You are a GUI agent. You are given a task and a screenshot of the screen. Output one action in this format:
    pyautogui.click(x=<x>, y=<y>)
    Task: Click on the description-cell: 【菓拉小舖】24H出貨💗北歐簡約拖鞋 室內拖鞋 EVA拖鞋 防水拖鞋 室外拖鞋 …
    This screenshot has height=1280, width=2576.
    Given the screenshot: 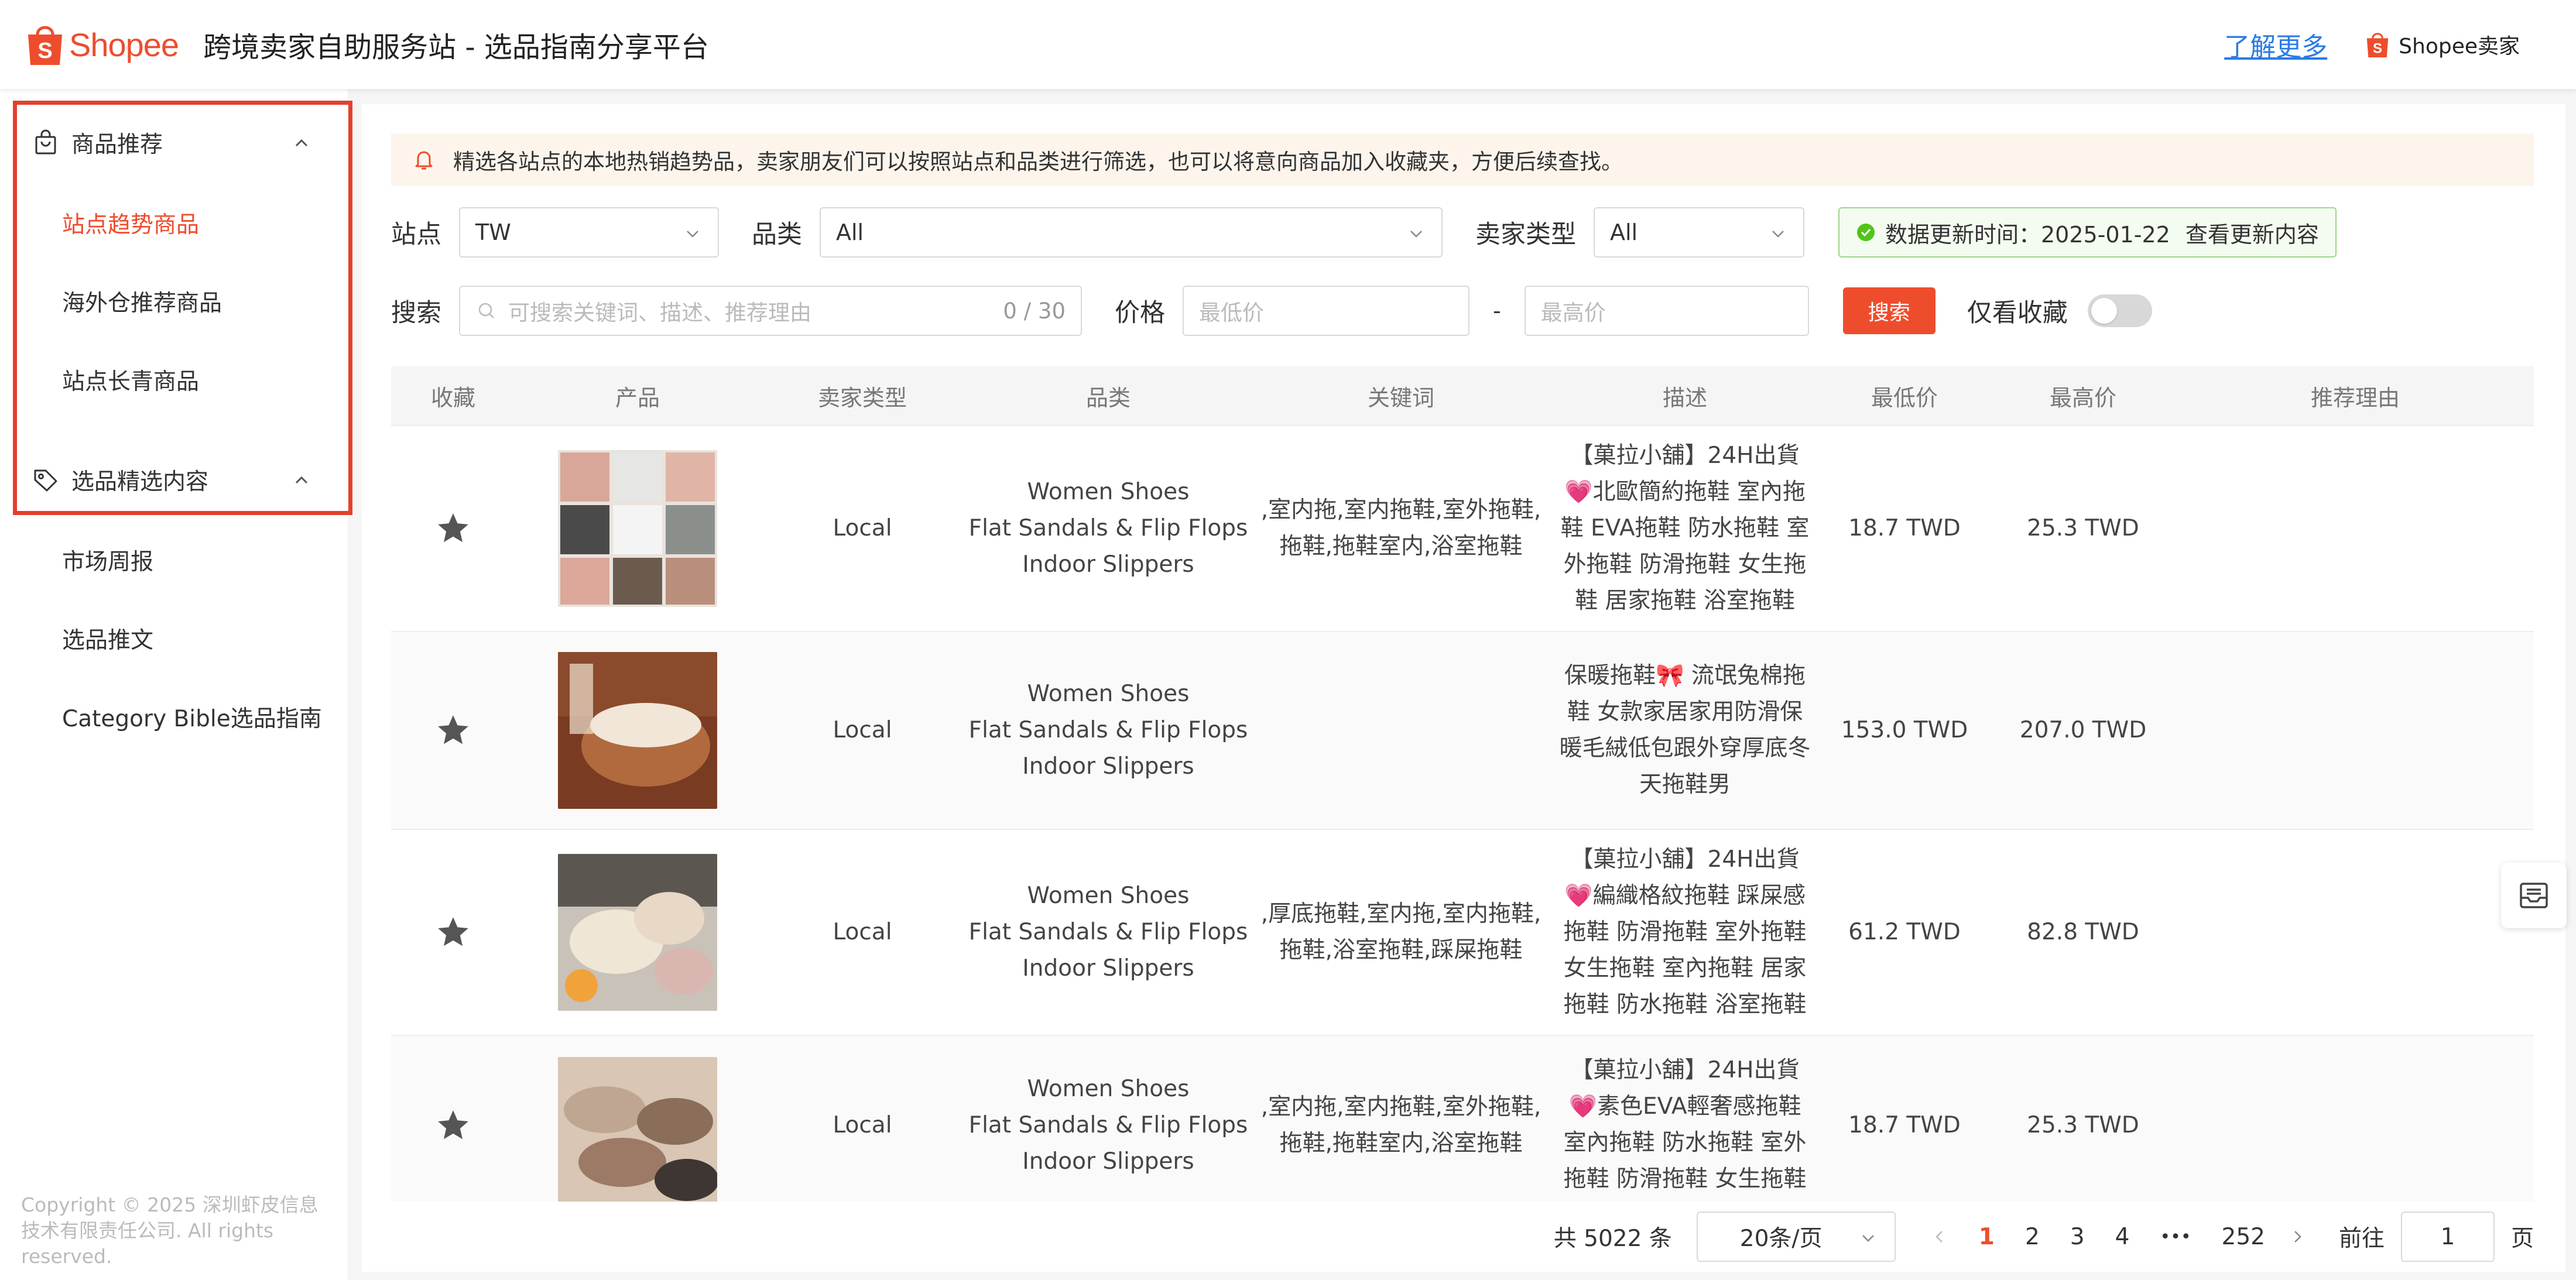 What is the action you would take?
    pyautogui.click(x=1685, y=528)
    